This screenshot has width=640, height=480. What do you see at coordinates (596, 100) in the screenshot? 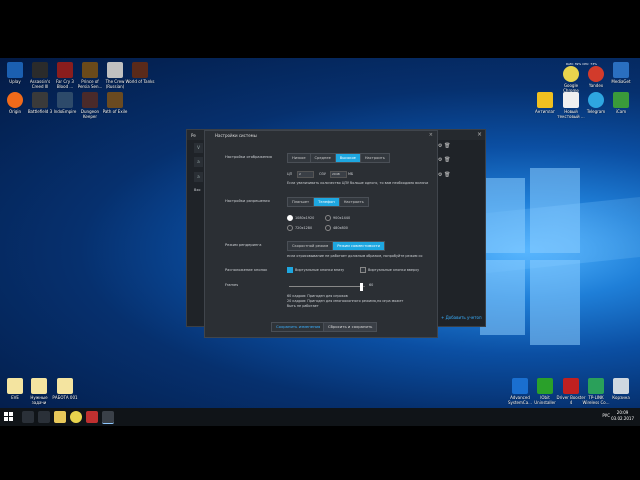
I see `telegram-icon` at bounding box center [596, 100].